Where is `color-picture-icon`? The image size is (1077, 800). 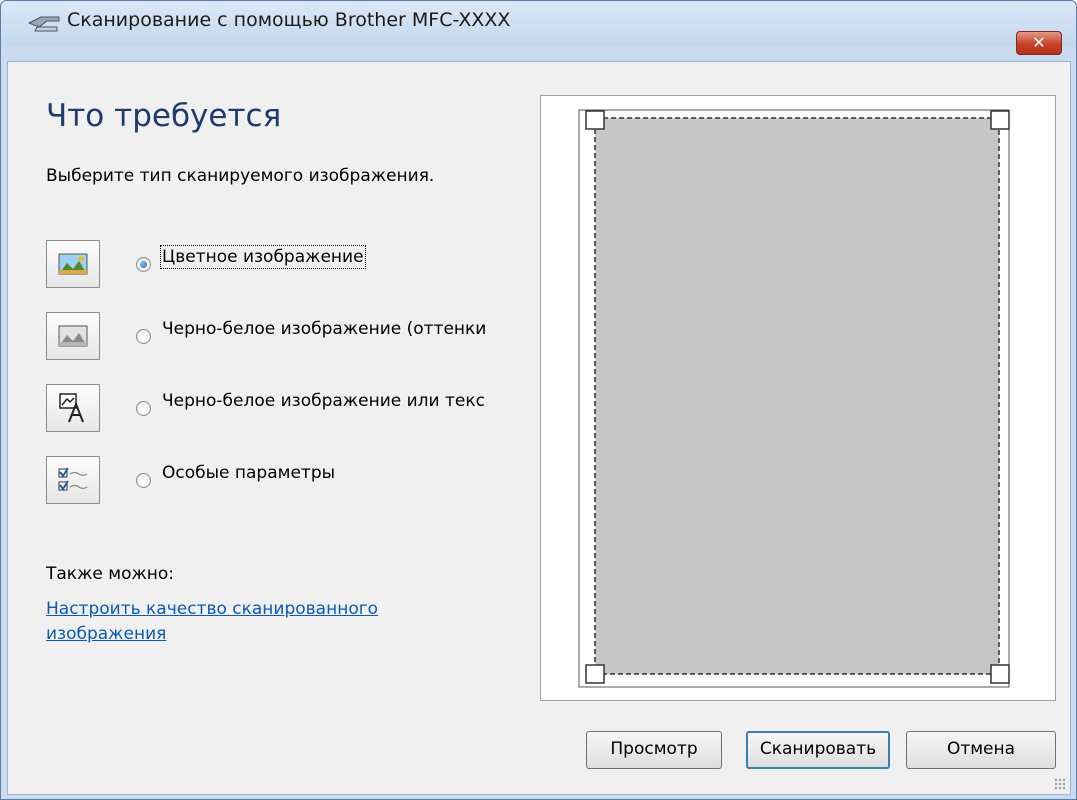
color-picture-icon is located at coordinates (73, 264).